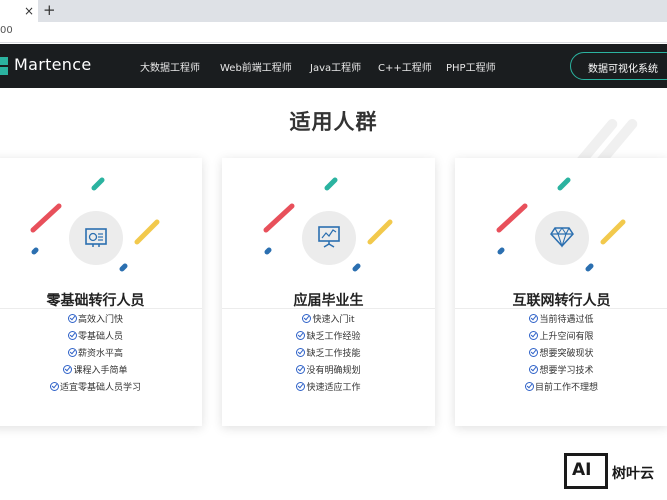 The height and width of the screenshot is (500, 667). I want to click on list-item: 缺乏工作技能, so click(328, 354).